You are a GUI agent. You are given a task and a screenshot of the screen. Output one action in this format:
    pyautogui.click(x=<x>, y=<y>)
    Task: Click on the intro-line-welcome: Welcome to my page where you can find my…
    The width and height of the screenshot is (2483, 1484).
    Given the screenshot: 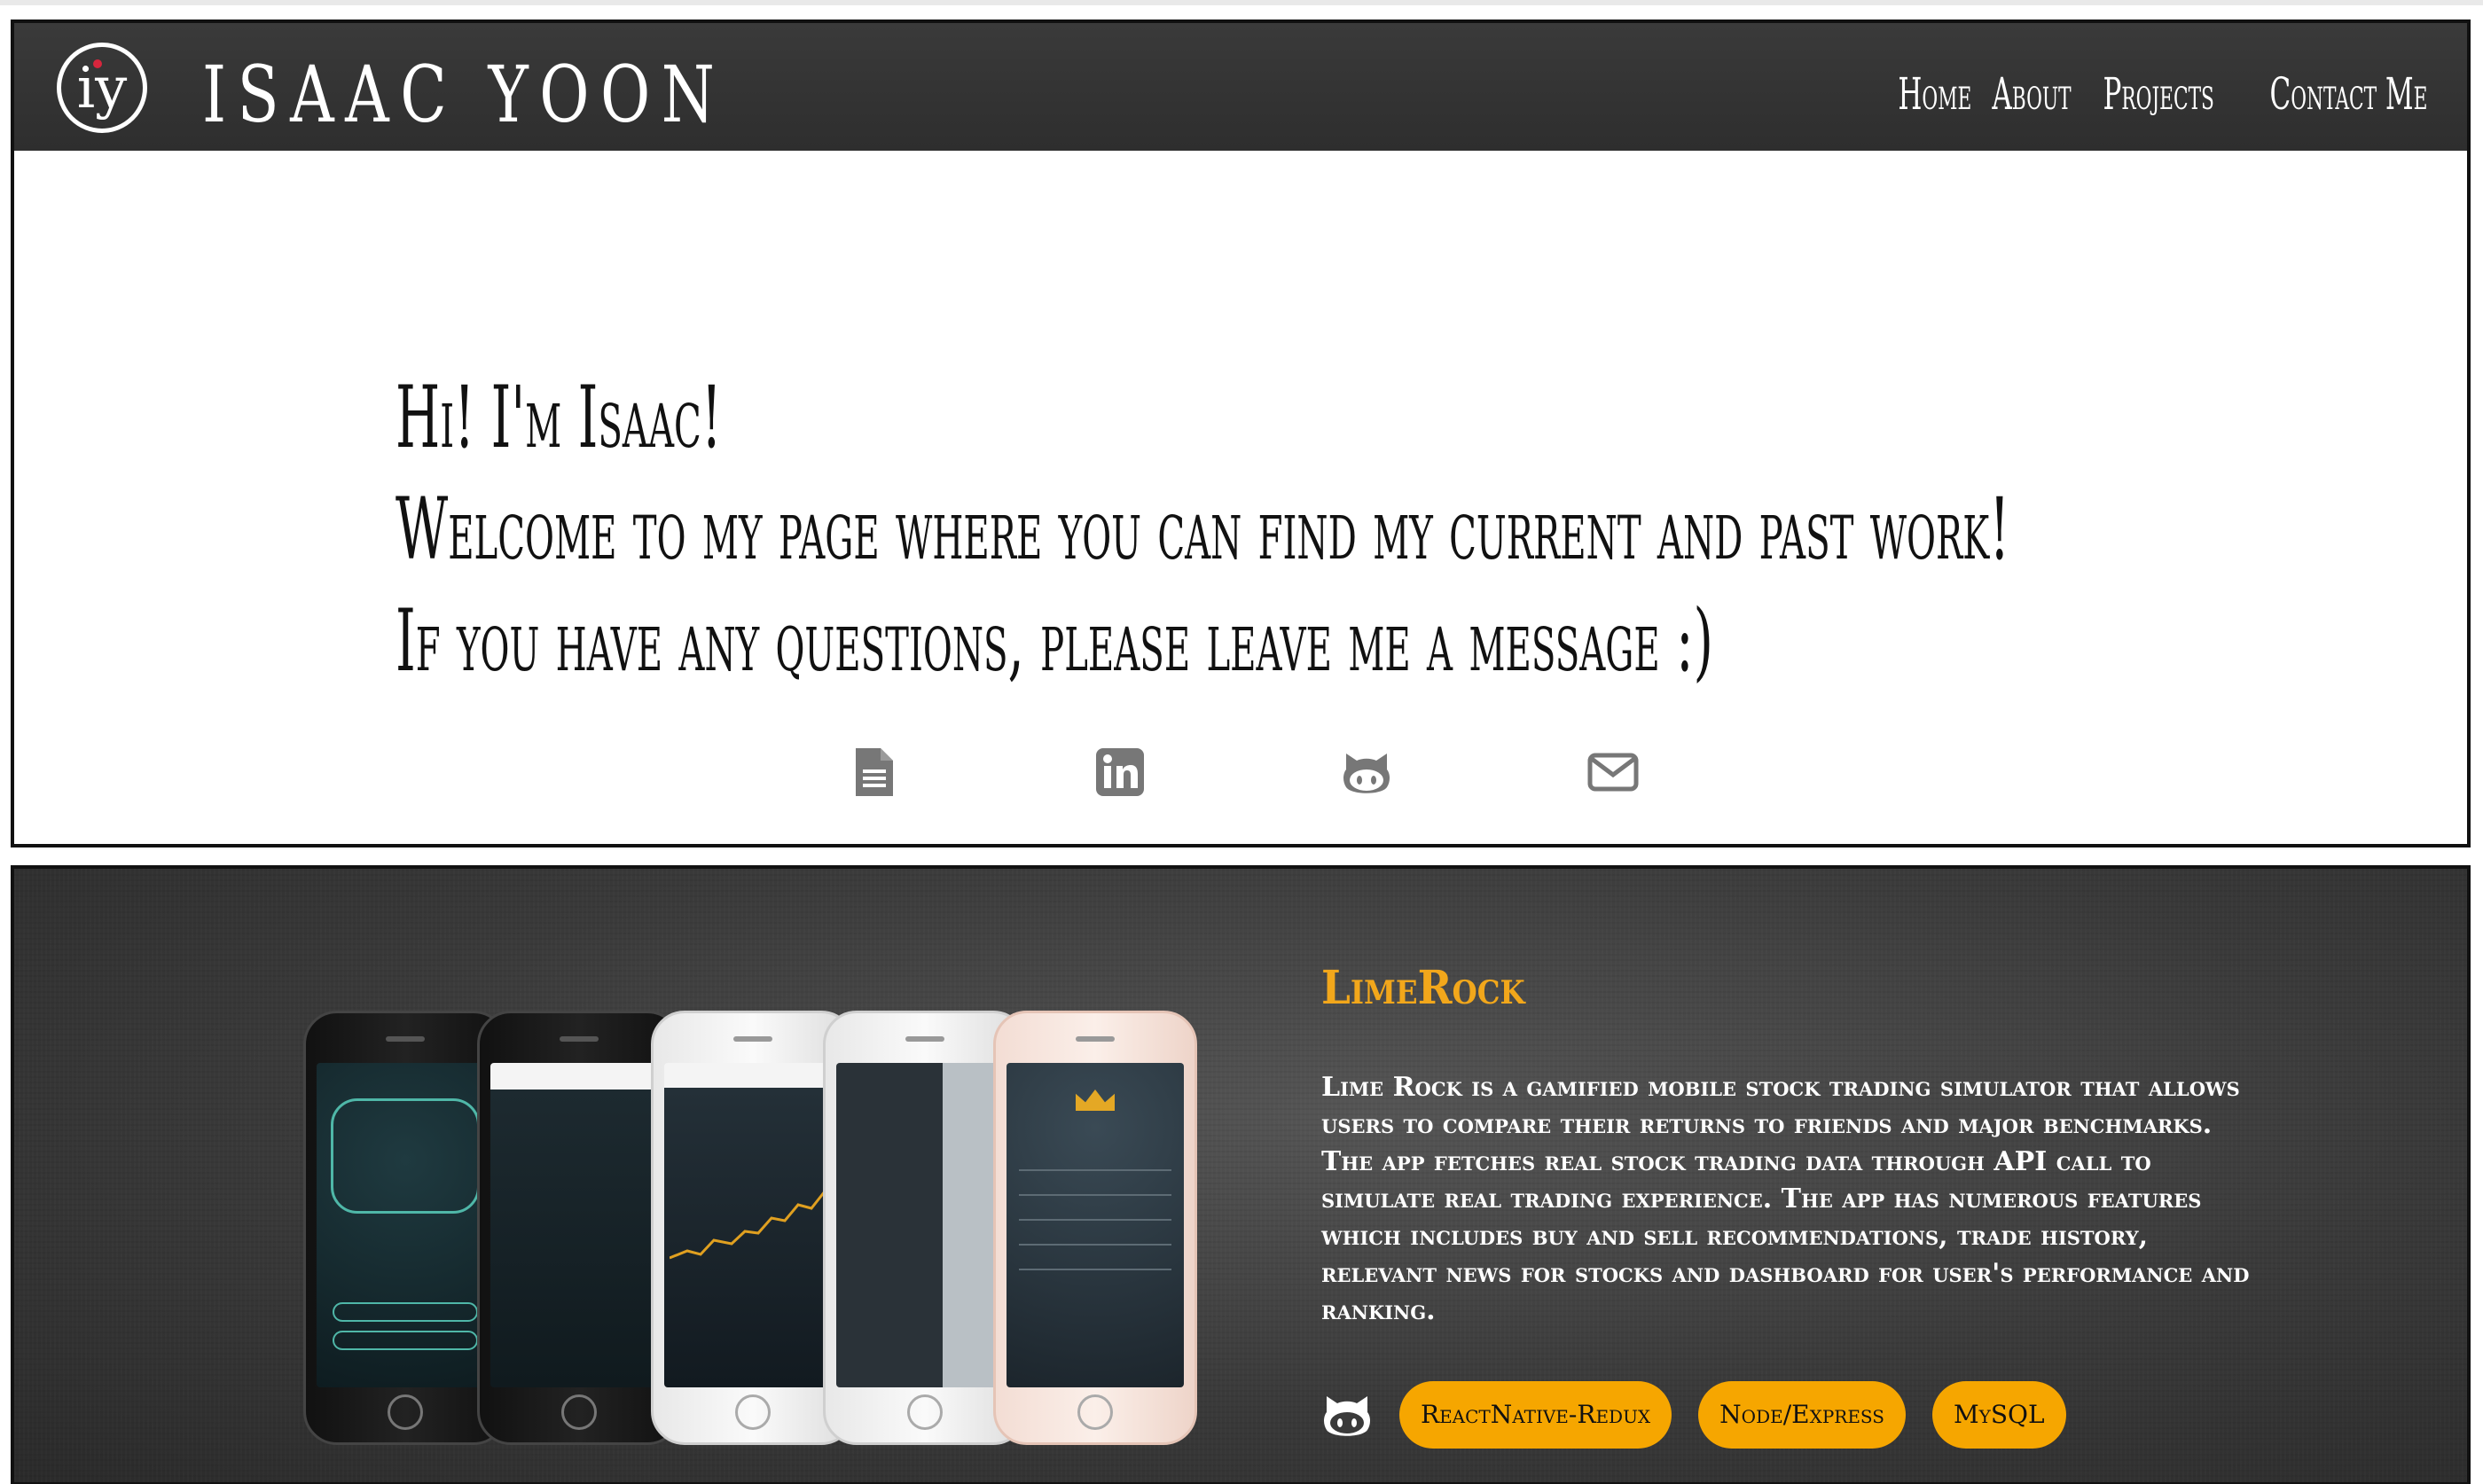 What is the action you would take?
    pyautogui.click(x=1203, y=529)
    